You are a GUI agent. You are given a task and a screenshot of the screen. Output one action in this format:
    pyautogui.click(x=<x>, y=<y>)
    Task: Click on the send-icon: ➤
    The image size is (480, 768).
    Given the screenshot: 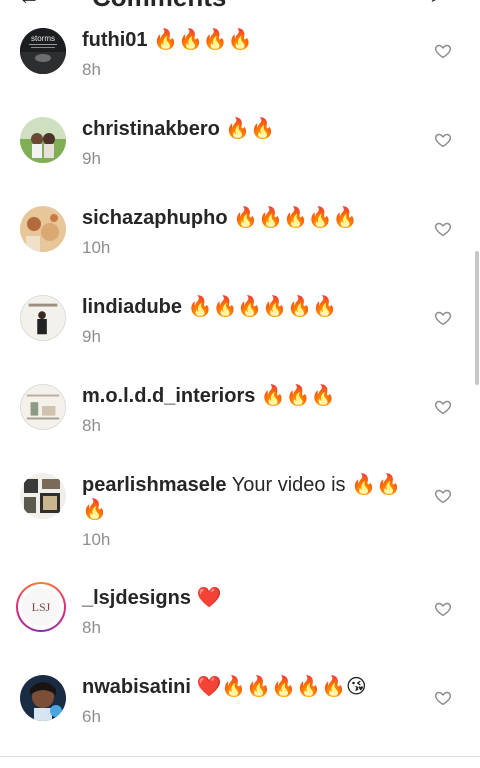 What is the action you would take?
    pyautogui.click(x=437, y=3)
    